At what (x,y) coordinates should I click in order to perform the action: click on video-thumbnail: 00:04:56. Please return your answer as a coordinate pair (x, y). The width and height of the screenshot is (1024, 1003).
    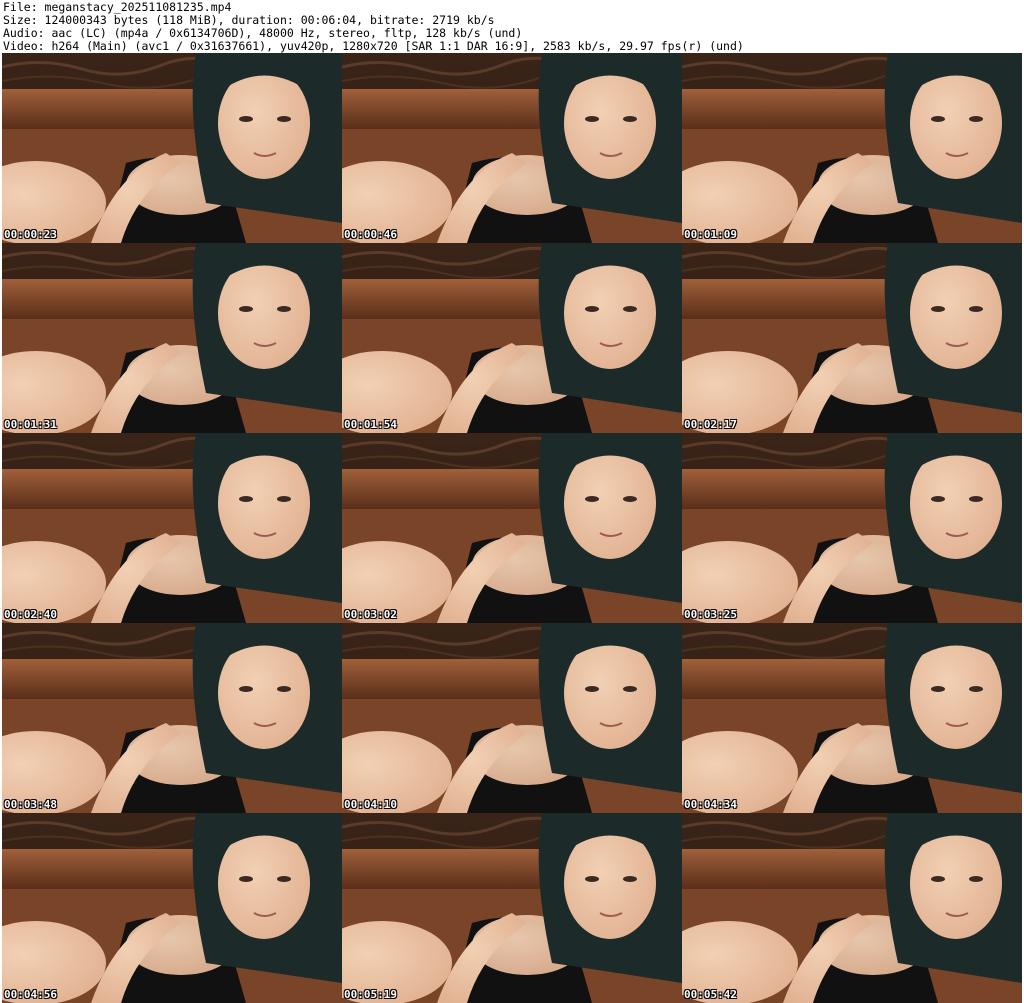
    Looking at the image, I should click on (172, 908).